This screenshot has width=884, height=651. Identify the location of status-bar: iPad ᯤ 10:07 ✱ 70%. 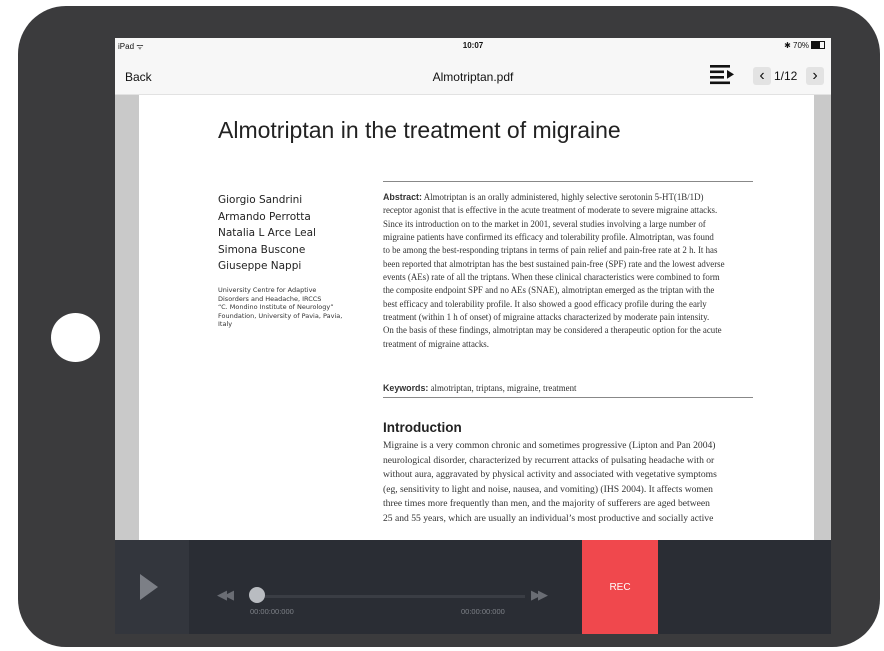
(473, 46).